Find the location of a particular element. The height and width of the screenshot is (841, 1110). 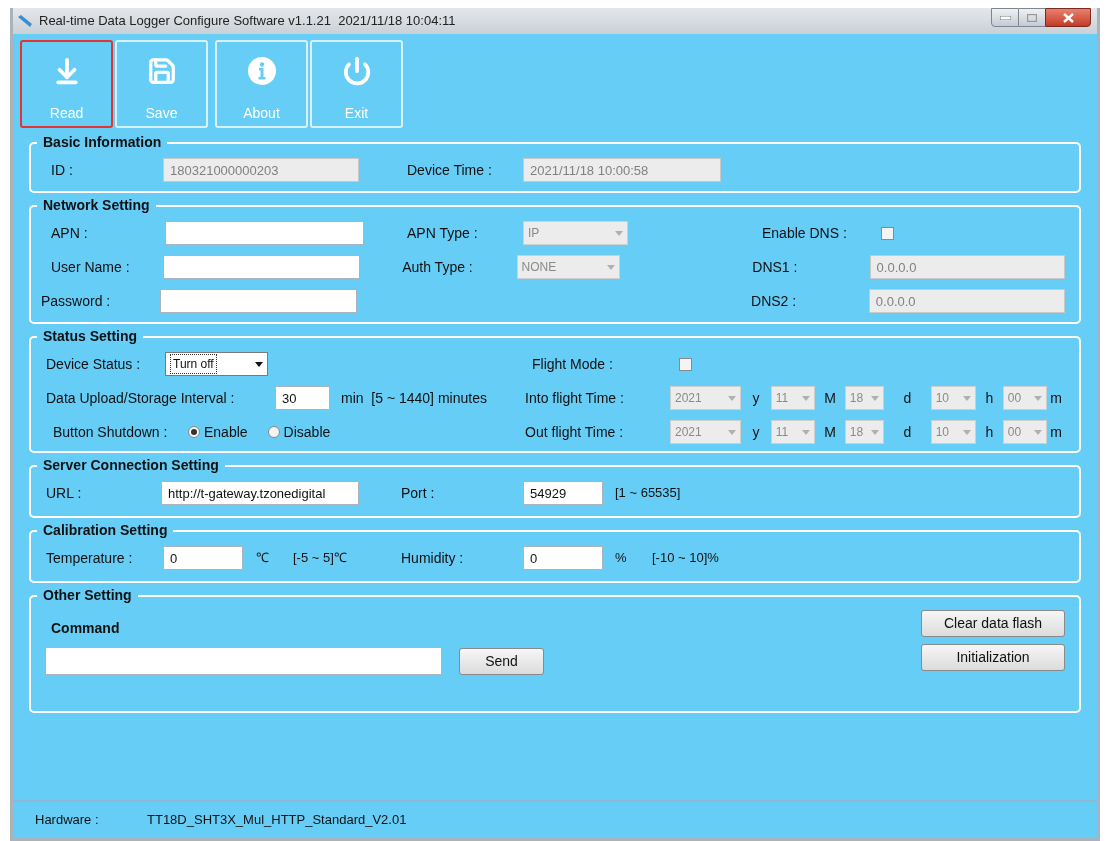

group-title: Calibration Setting is located at coordinates (105, 530).